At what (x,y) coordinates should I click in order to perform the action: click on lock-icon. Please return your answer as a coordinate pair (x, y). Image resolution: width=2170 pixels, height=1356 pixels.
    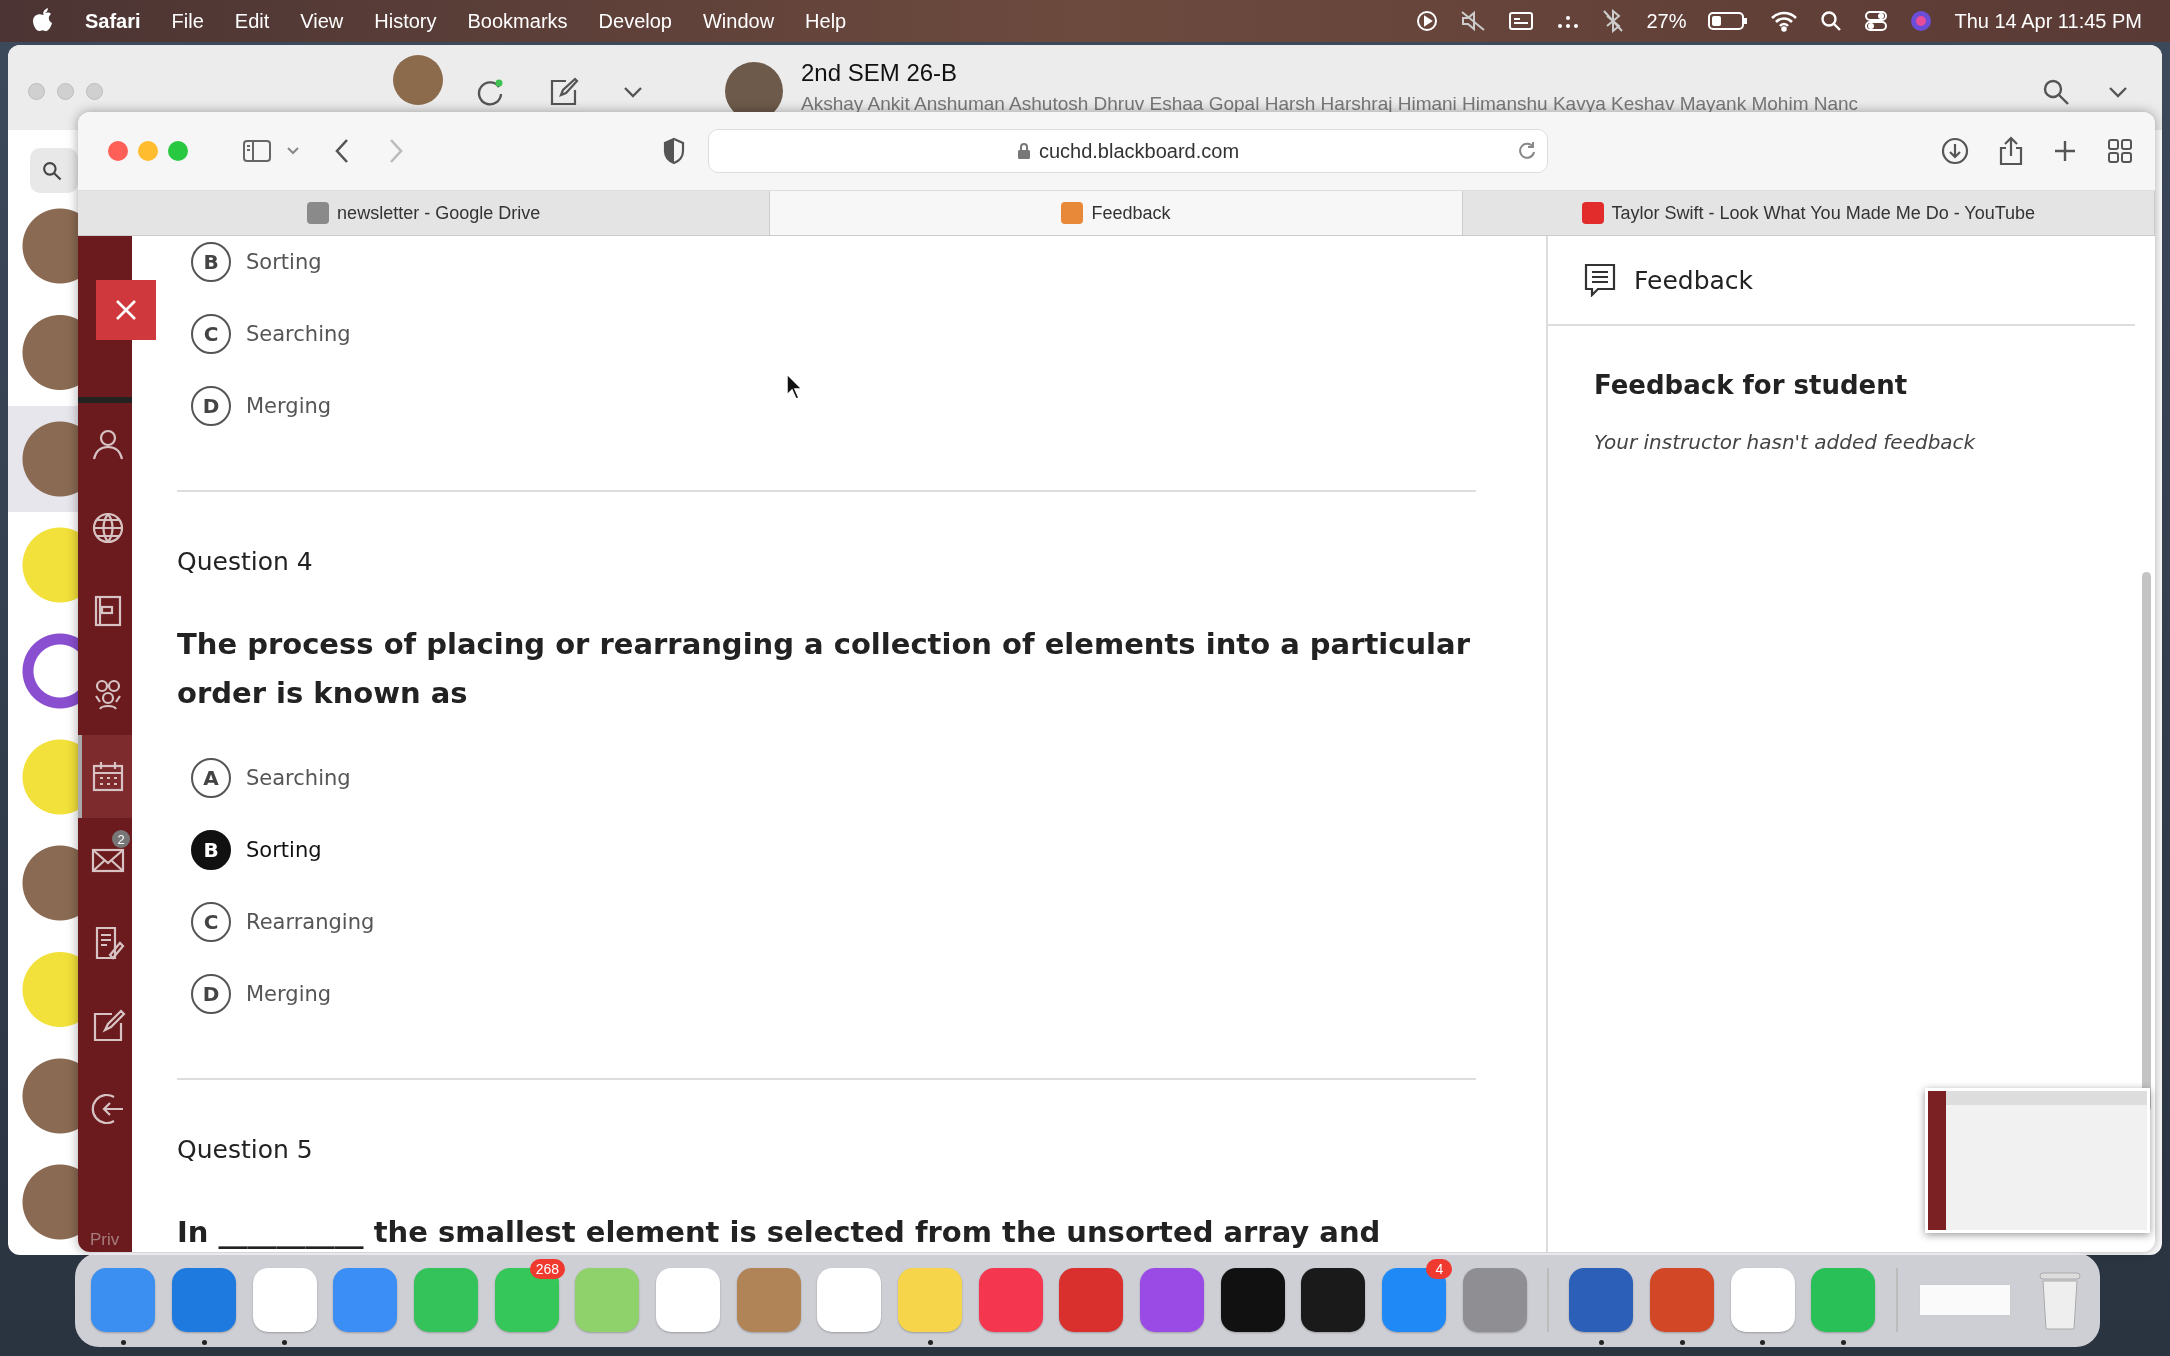
    Looking at the image, I should click on (1023, 151).